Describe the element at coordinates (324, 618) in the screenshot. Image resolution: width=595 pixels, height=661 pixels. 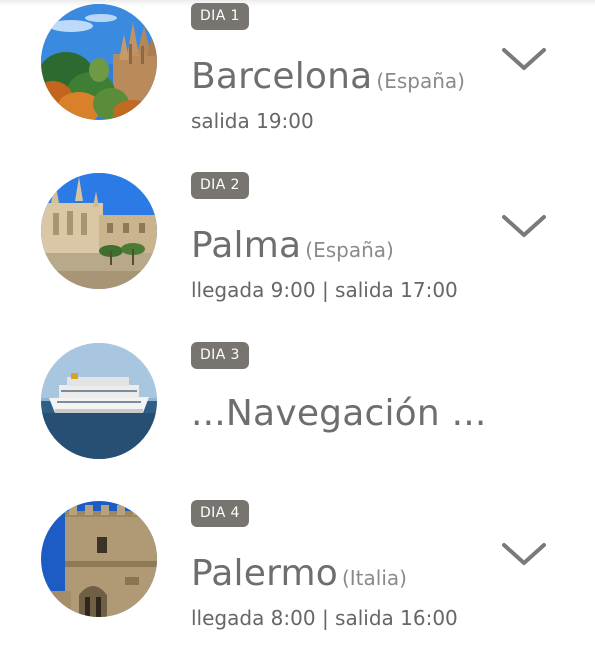
I see `port-times: llegada 8:00 | salida 16:00` at that location.